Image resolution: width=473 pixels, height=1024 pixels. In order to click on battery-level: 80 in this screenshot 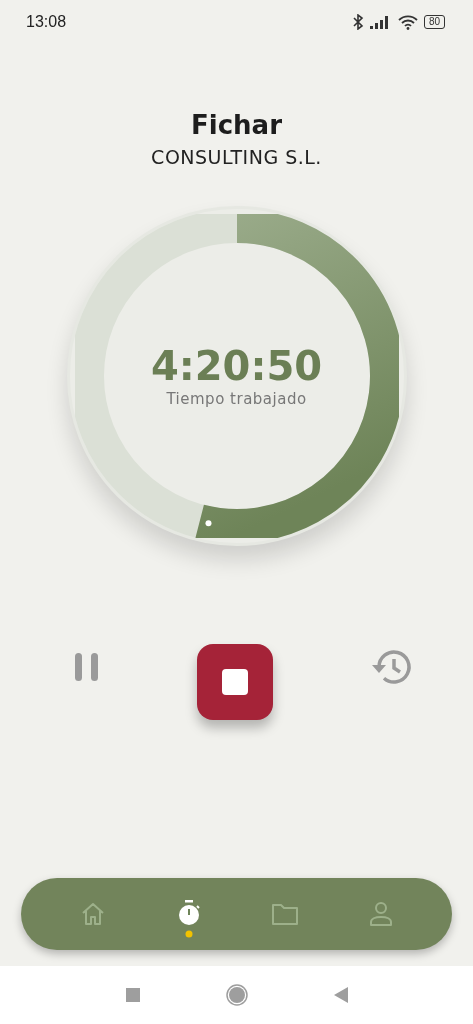, I will do `click(434, 22)`.